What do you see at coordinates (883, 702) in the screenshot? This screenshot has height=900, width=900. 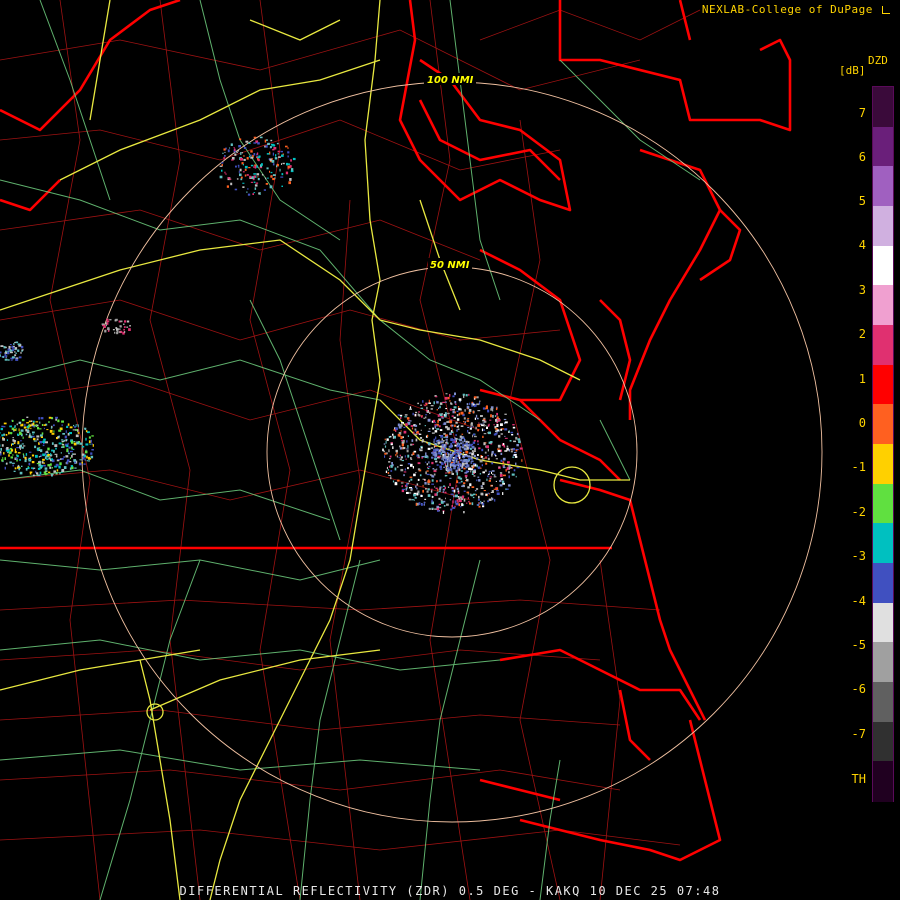 I see `color-scale-segment` at bounding box center [883, 702].